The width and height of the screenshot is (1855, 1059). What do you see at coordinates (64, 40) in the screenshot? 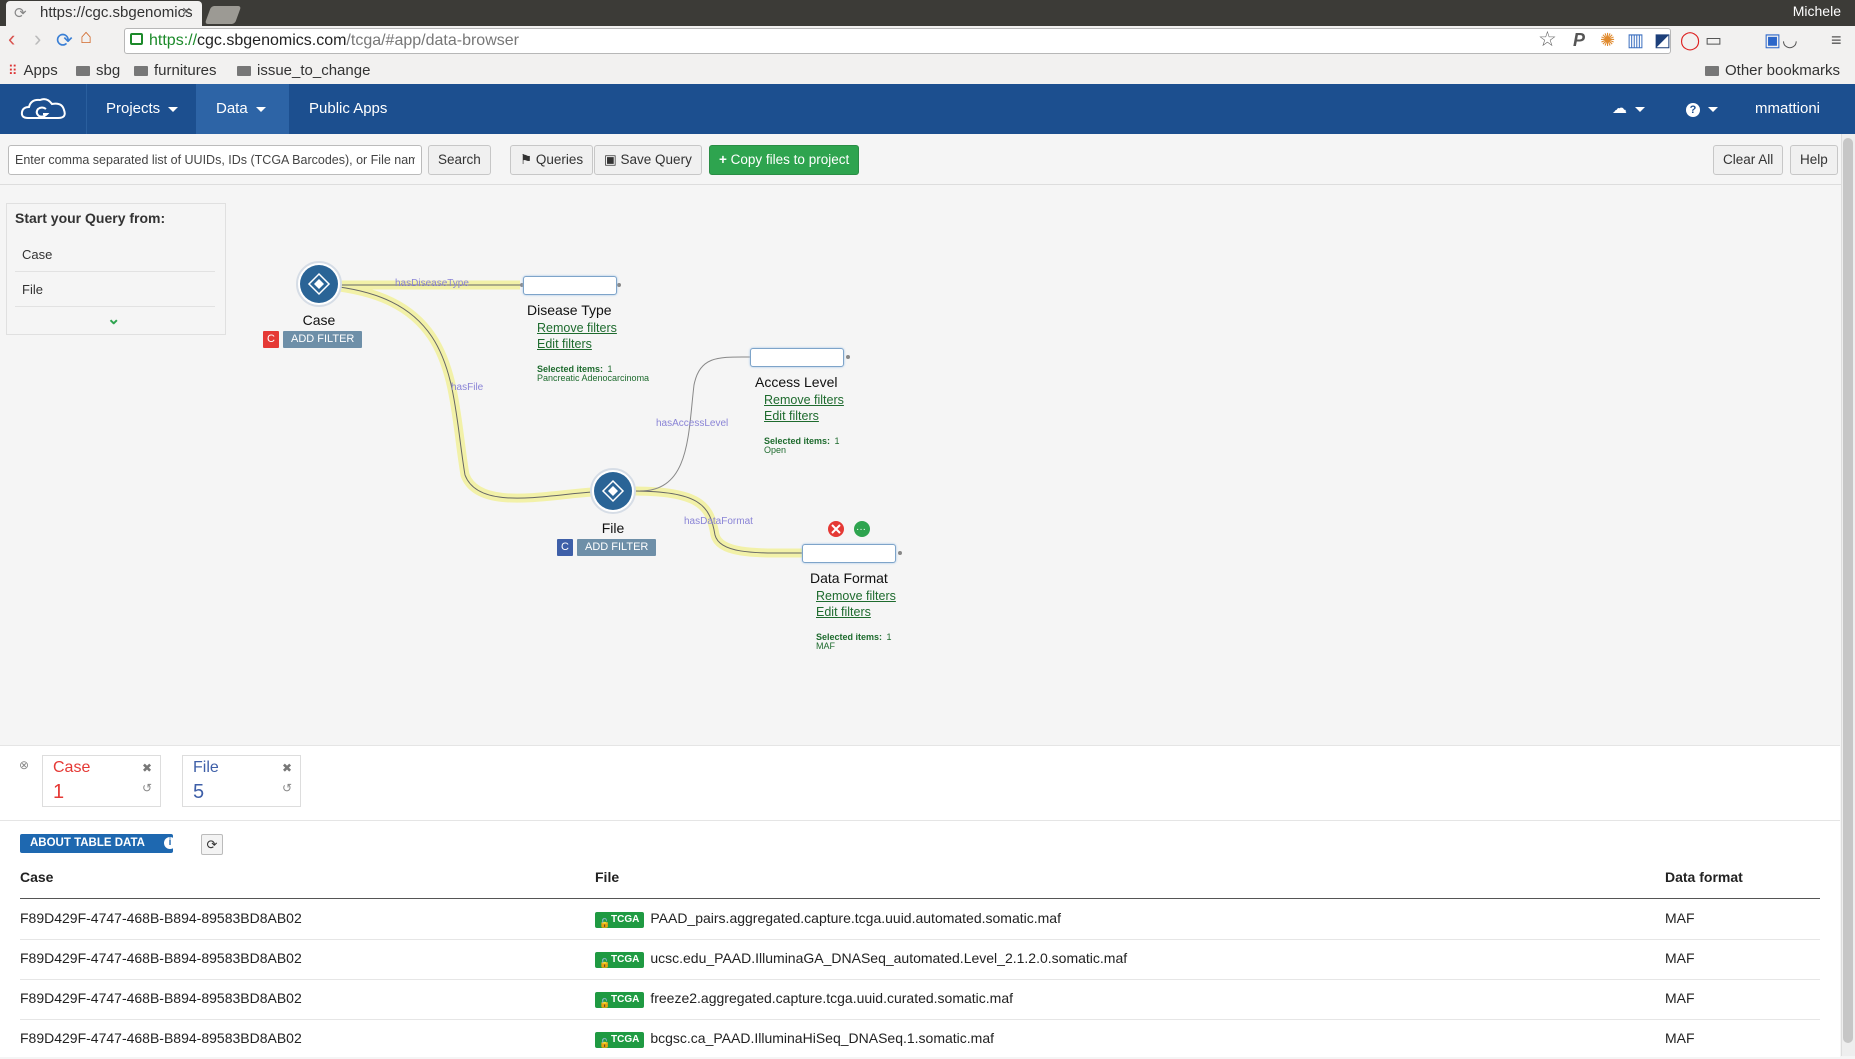
I see `reload-icon: ⟳` at bounding box center [64, 40].